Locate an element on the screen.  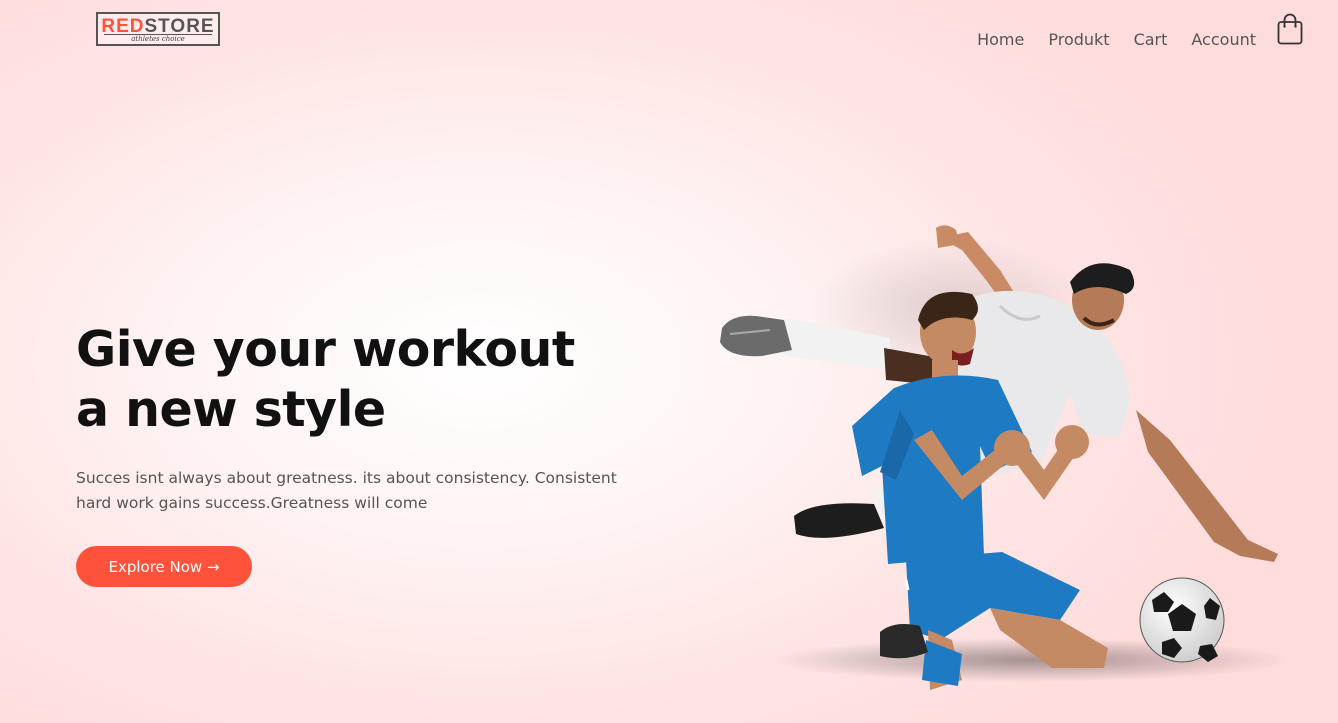
explore-now-button: Explore Now → is located at coordinates (164, 566).